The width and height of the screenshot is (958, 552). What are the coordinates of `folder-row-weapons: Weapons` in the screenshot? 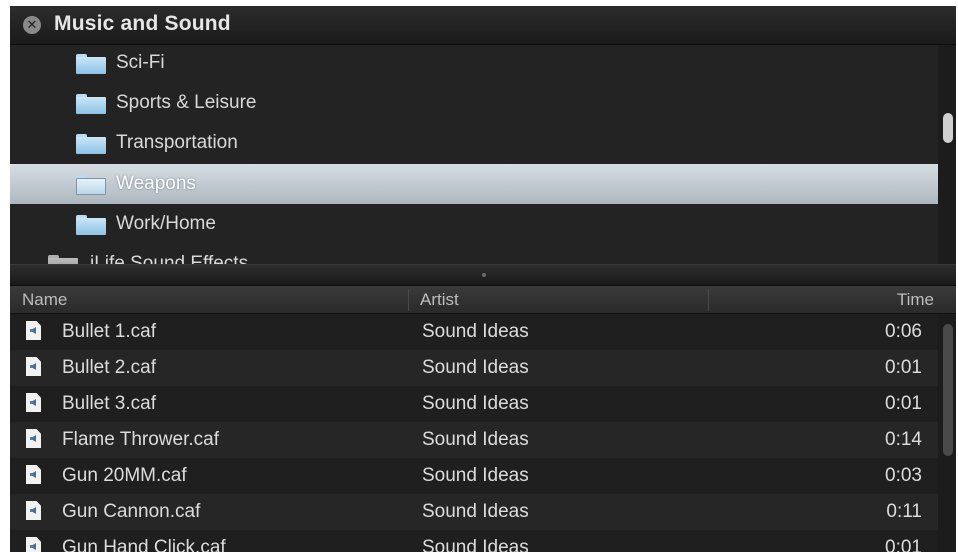 It's located at (474, 184).